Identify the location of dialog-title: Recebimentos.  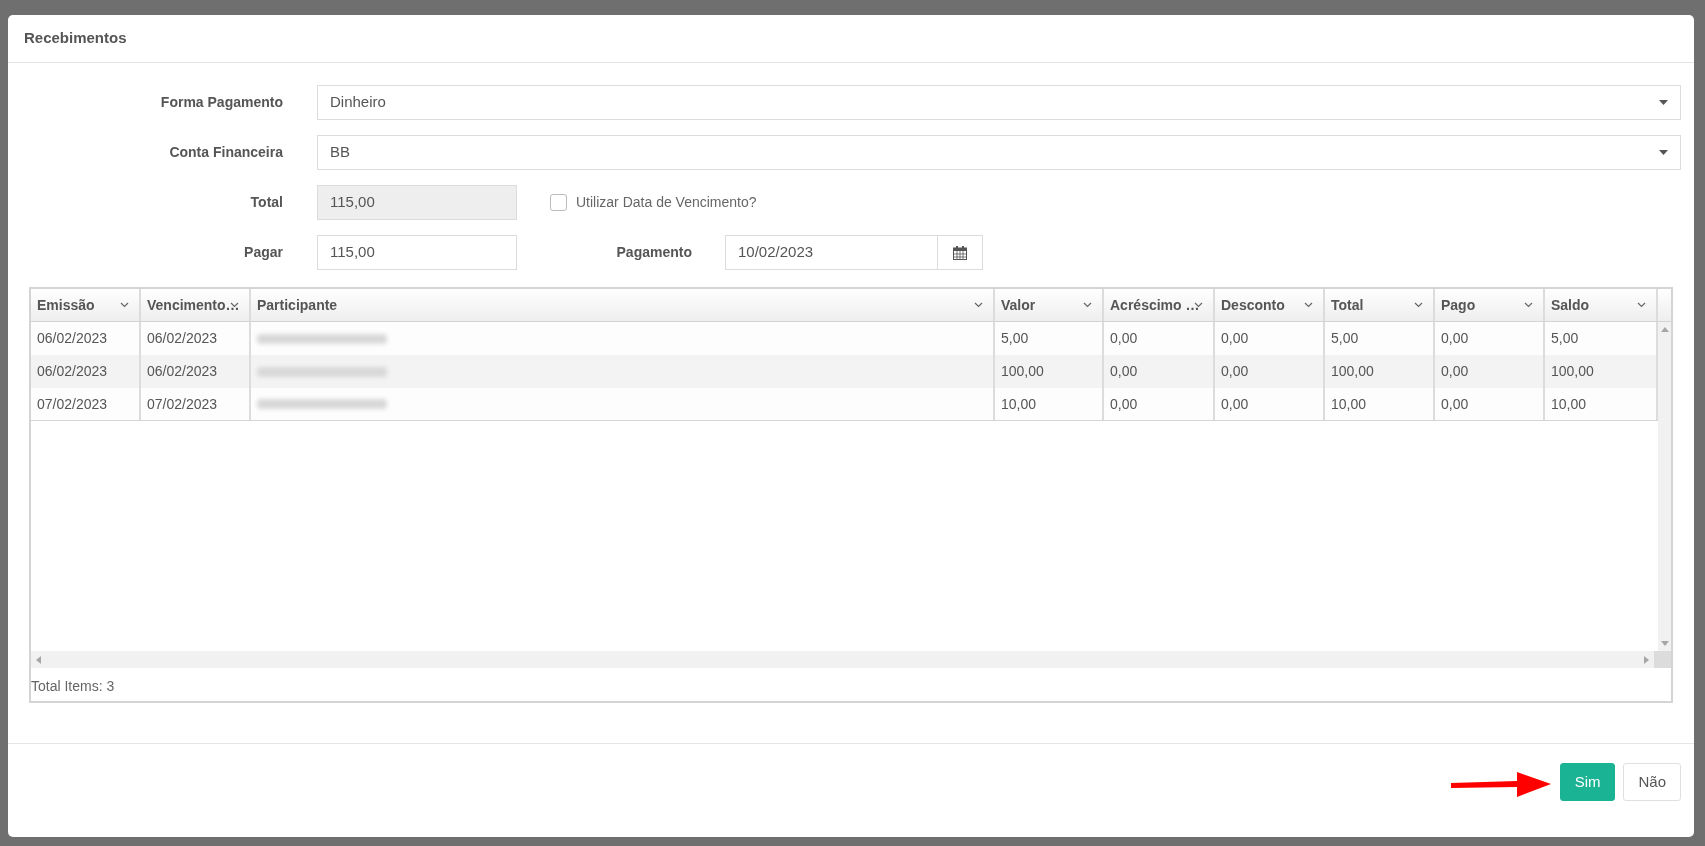
(75, 38).